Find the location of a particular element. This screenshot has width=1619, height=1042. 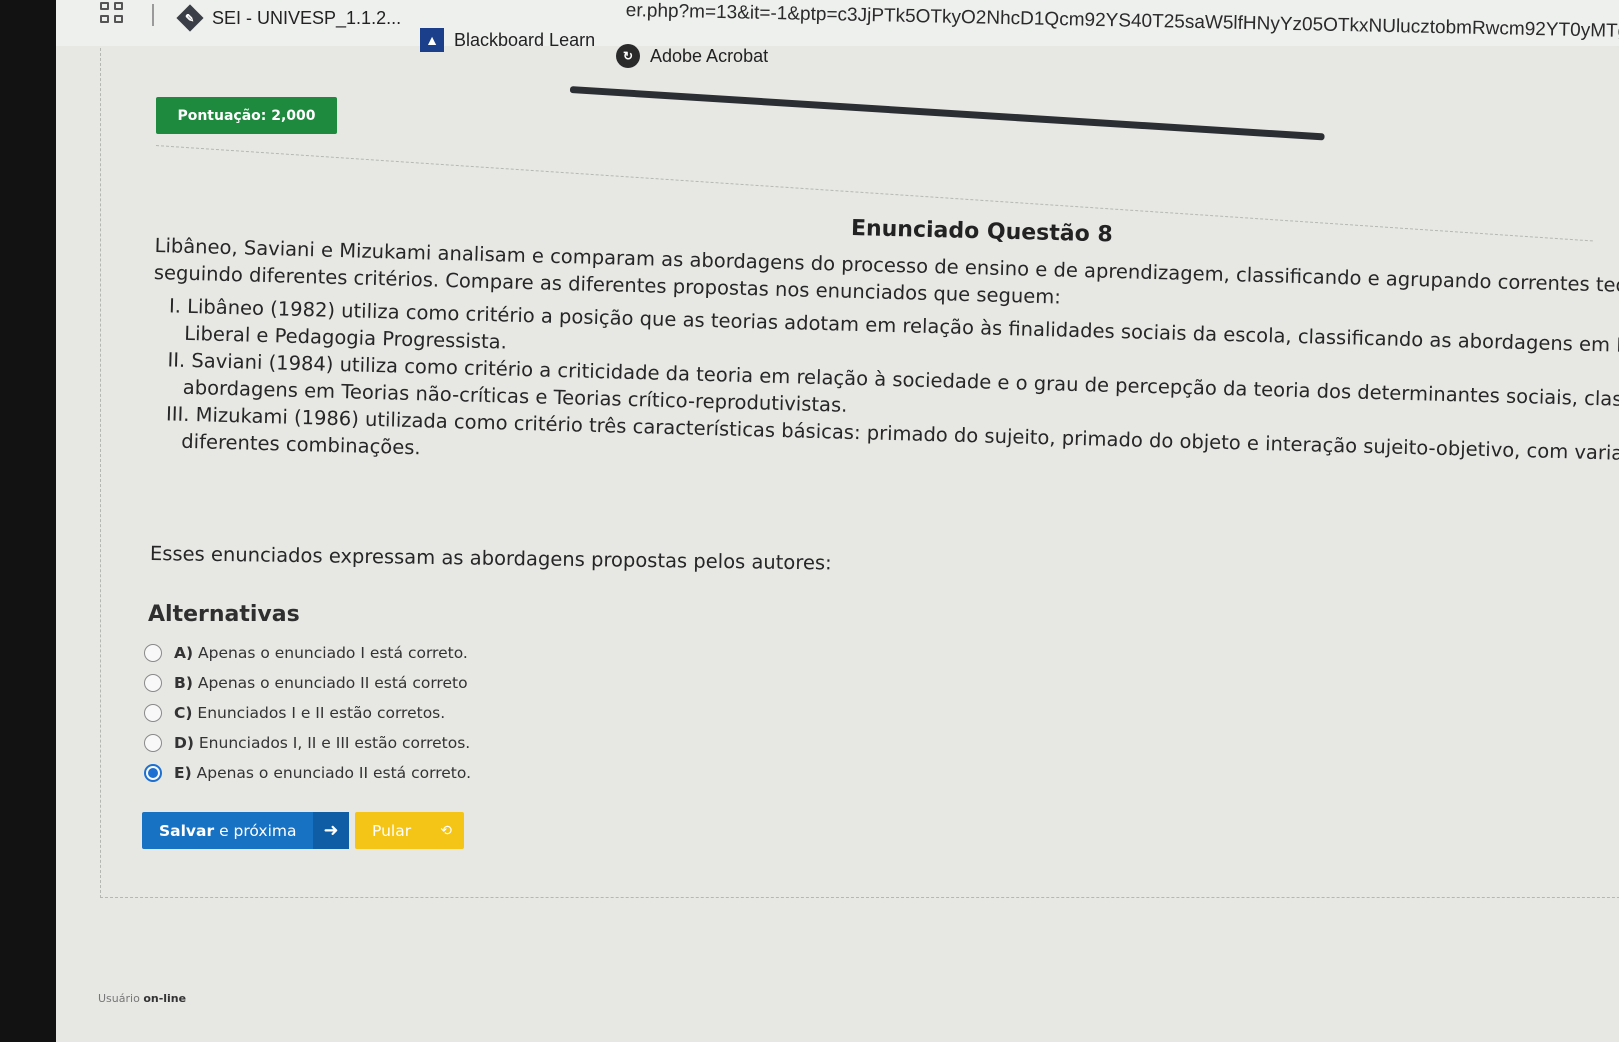

option-c: C) Enunciados I e II estão corretos. is located at coordinates (307, 713).